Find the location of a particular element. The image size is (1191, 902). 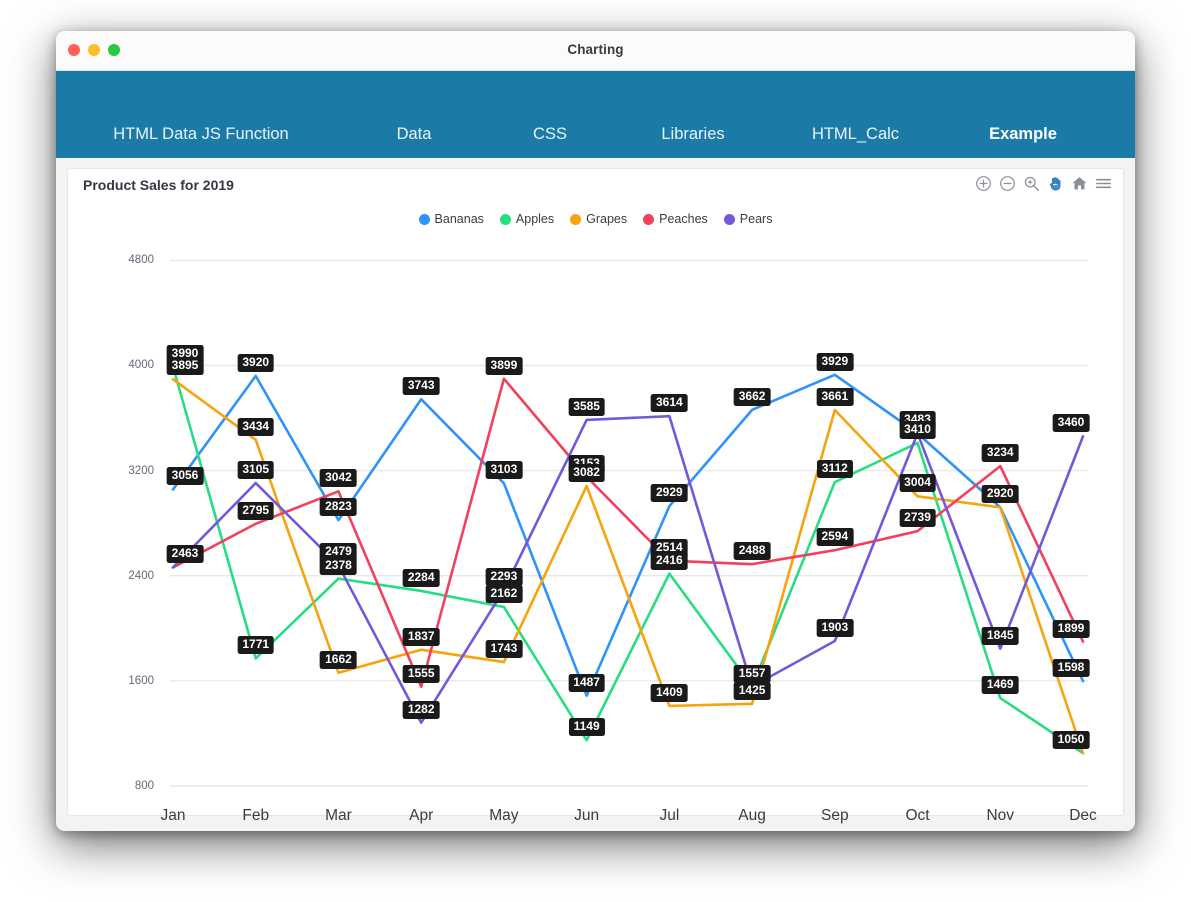

data-label: 3410 is located at coordinates (917, 429).